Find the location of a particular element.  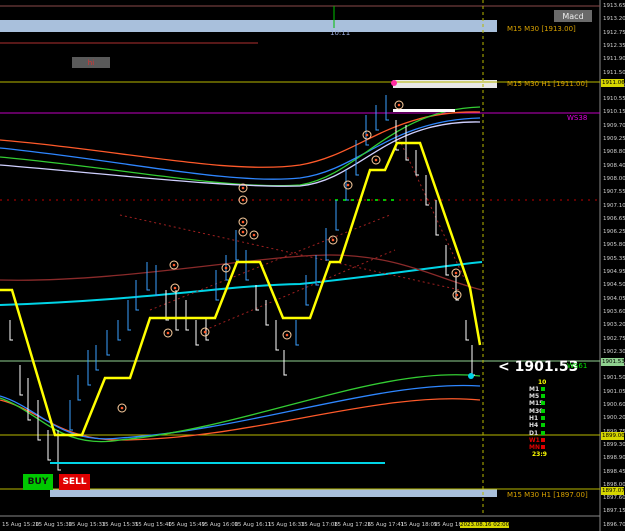

timeframe-label: H4 is located at coordinates (534, 425).